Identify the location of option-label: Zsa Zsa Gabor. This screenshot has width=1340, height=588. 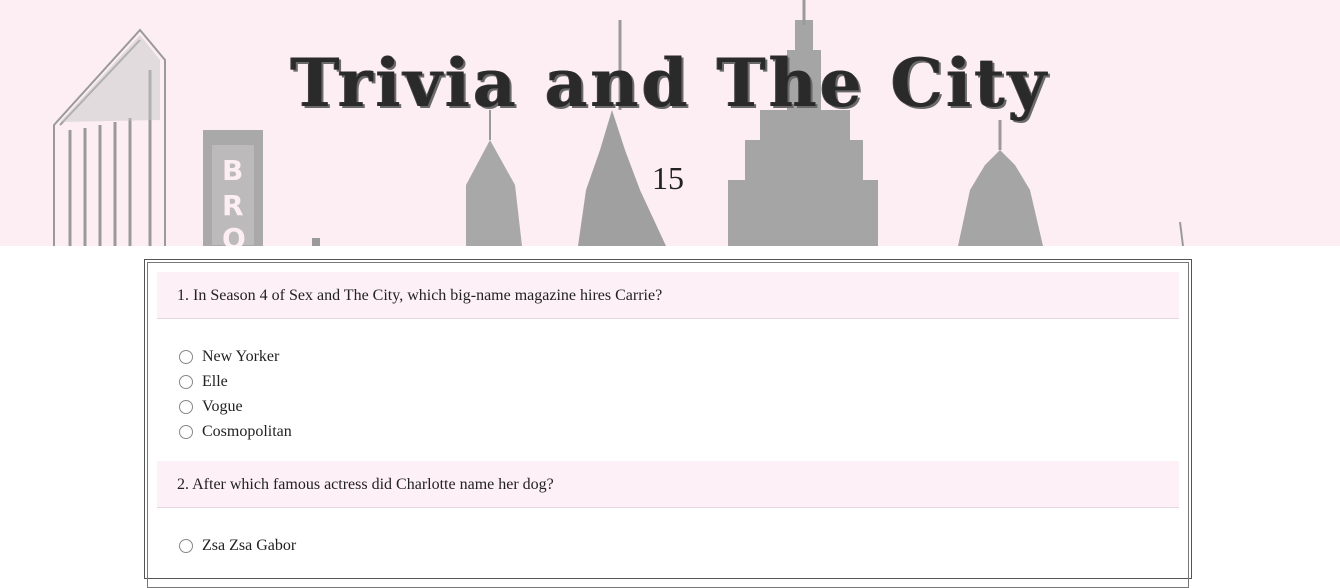
(249, 545).